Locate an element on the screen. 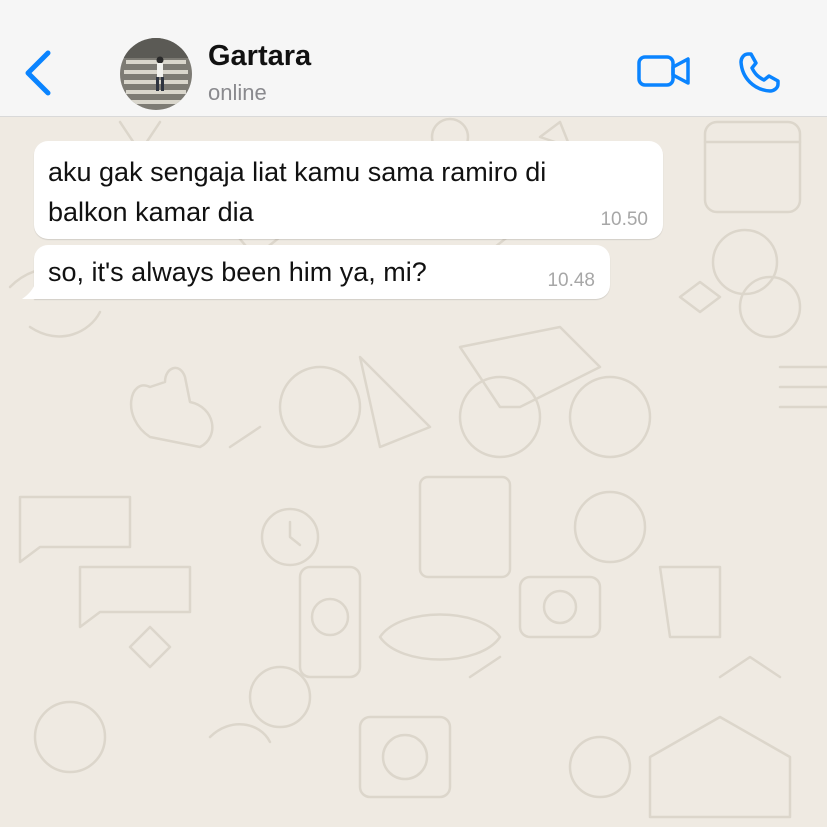 The height and width of the screenshot is (827, 827). phone-icon is located at coordinates (759, 73).